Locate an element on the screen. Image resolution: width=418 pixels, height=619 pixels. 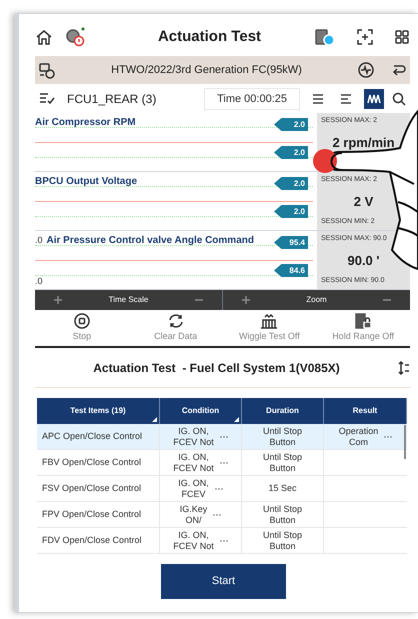
table-row: FPV Open/Close Control IG.Key ON/ Until Stop Button is located at coordinates (222, 515).